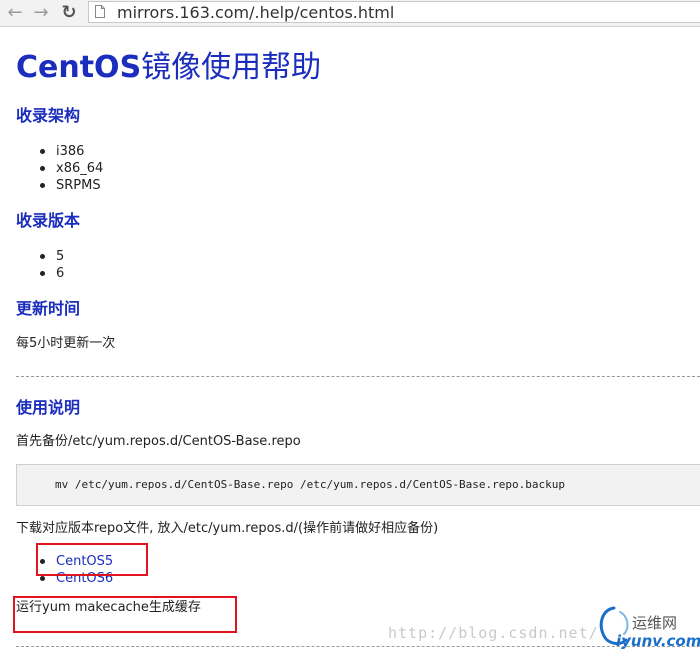 This screenshot has height=658, width=700. What do you see at coordinates (158, 441) in the screenshot?
I see `backup-text: 首先备份/etc/yum.repos.d/CentOS-Base.repo` at bounding box center [158, 441].